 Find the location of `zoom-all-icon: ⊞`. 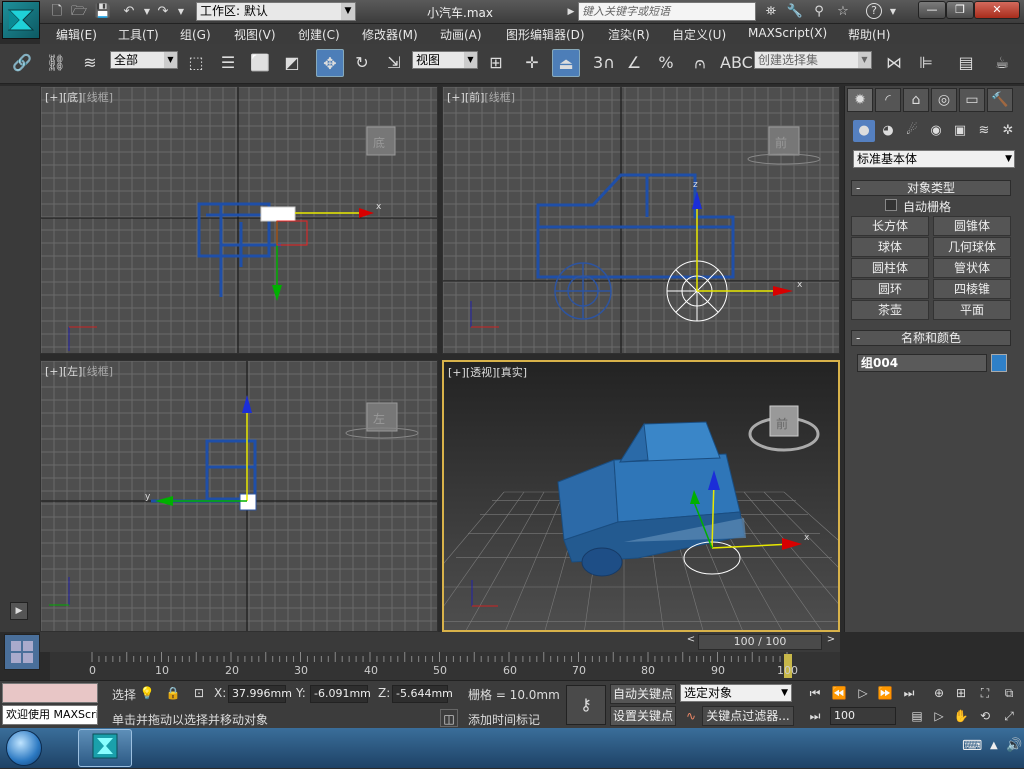

zoom-all-icon: ⊞ is located at coordinates (961, 693).